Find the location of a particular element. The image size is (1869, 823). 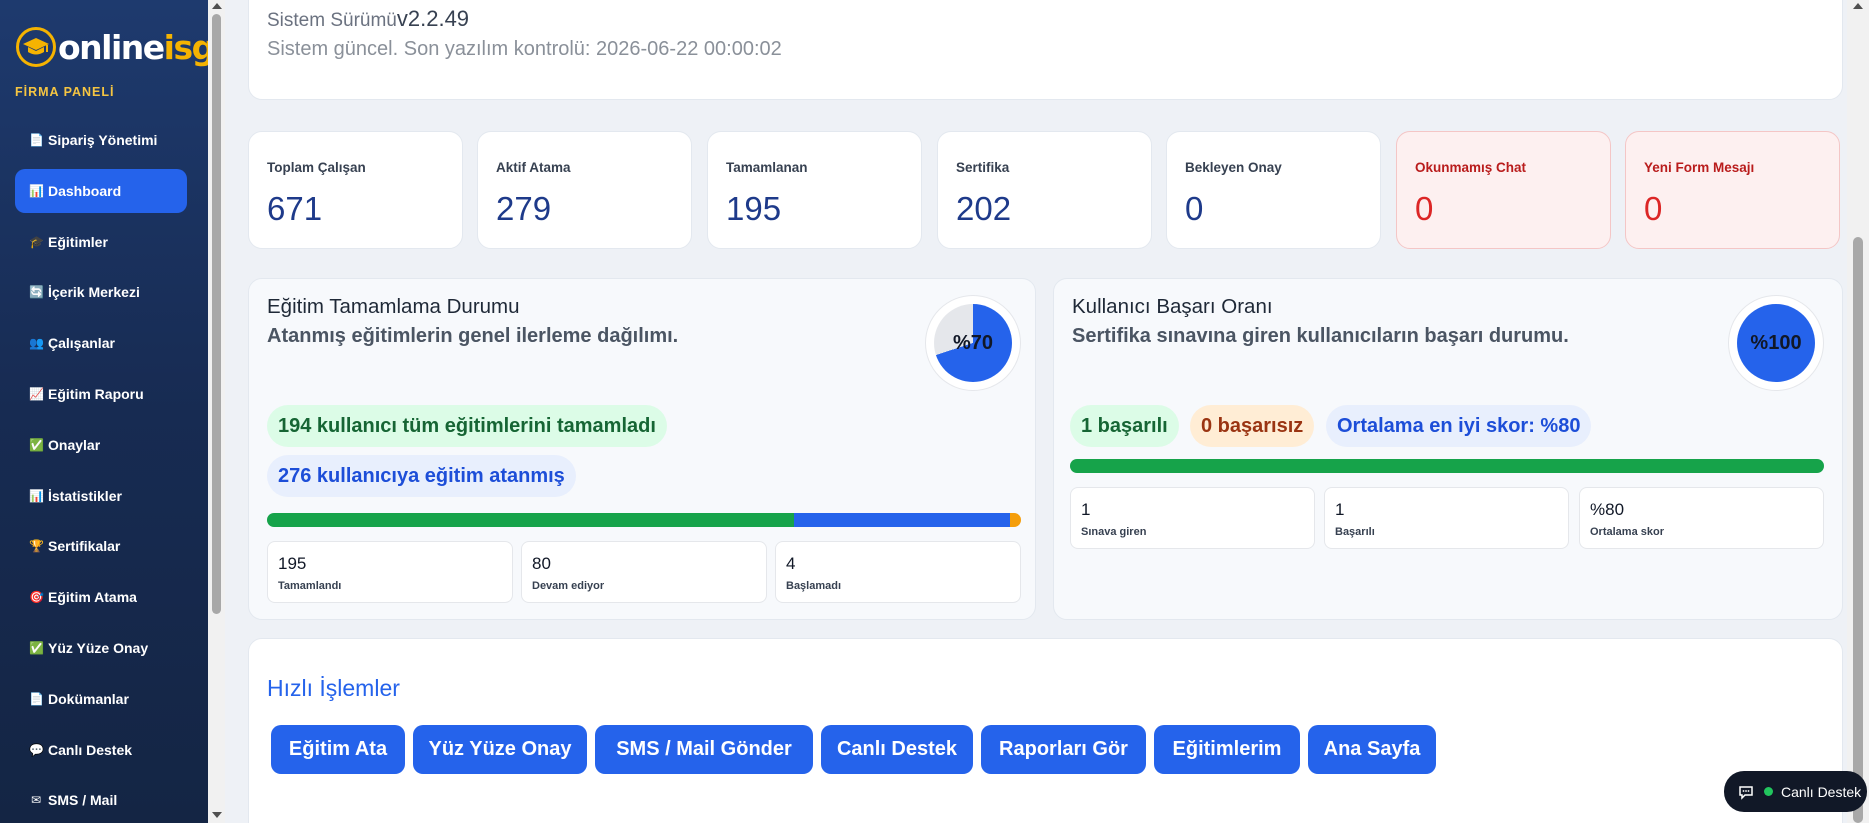

quick-action-button-6: Ana Sayfa is located at coordinates (1372, 749).